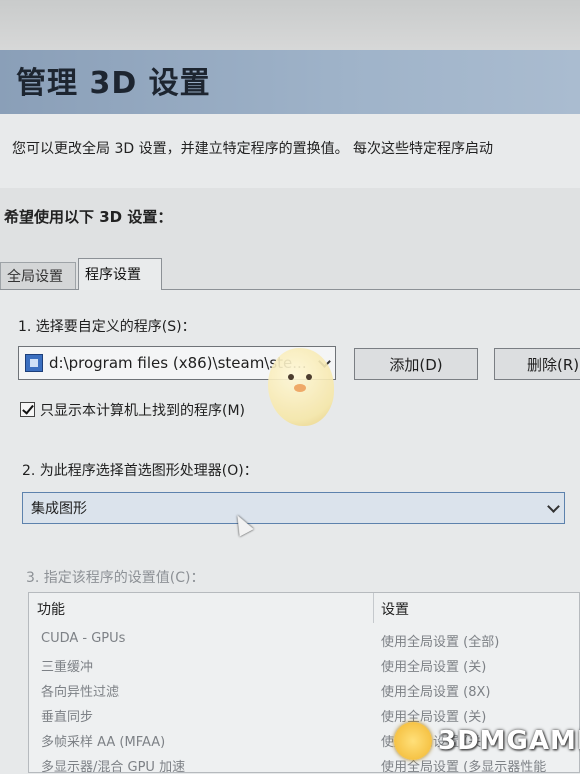  Describe the element at coordinates (103, 742) in the screenshot. I see `row-feature: 多帧采样 AA (MFAA)` at that location.